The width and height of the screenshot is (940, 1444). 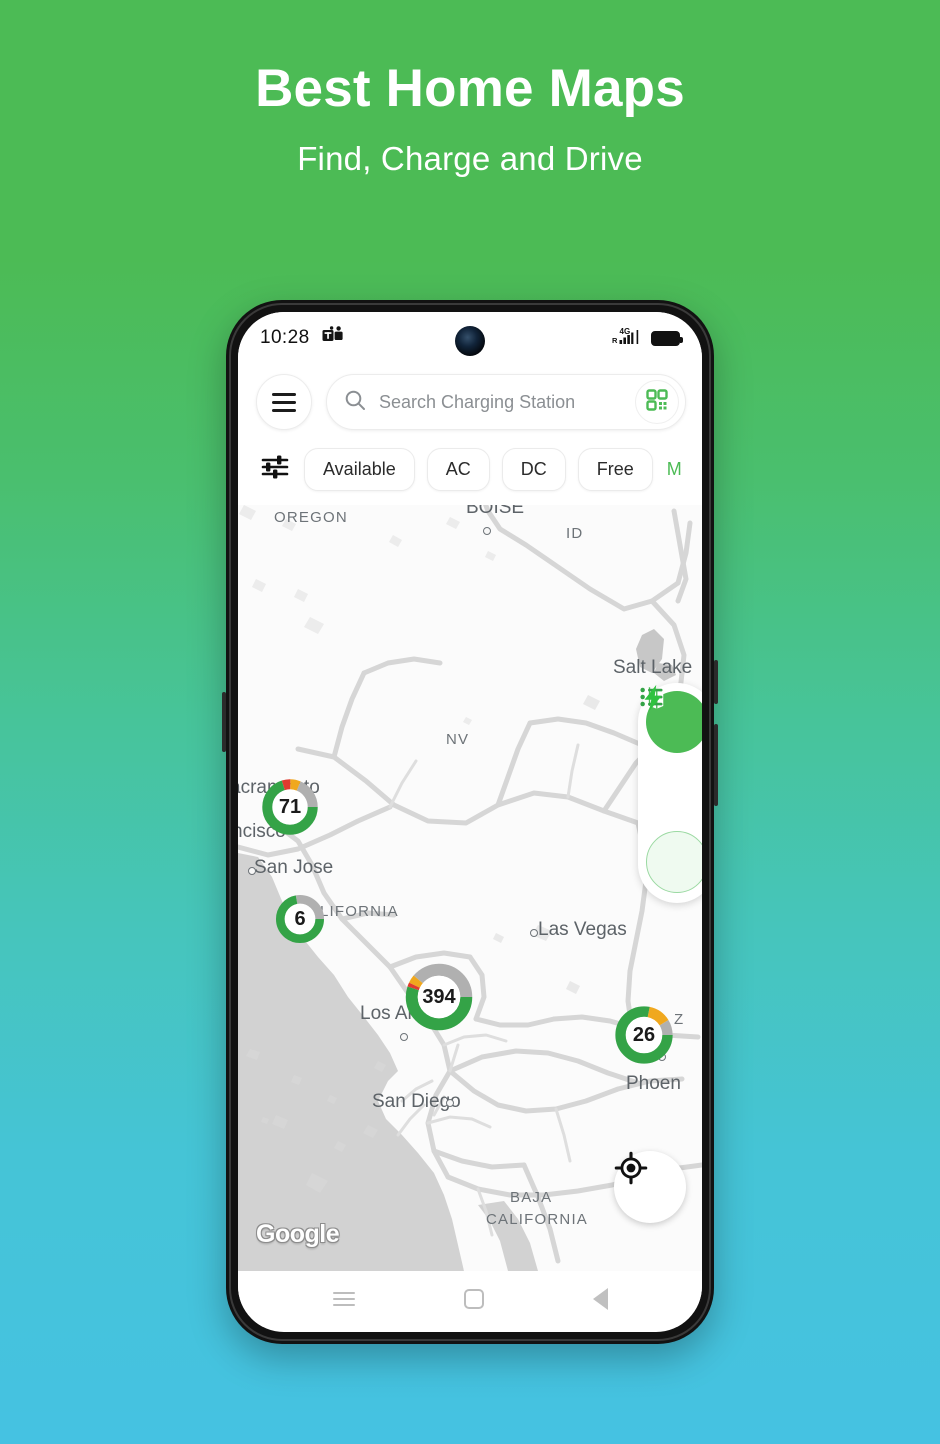 I want to click on page-subtitle: Find, Charge and Drive, so click(x=470, y=159).